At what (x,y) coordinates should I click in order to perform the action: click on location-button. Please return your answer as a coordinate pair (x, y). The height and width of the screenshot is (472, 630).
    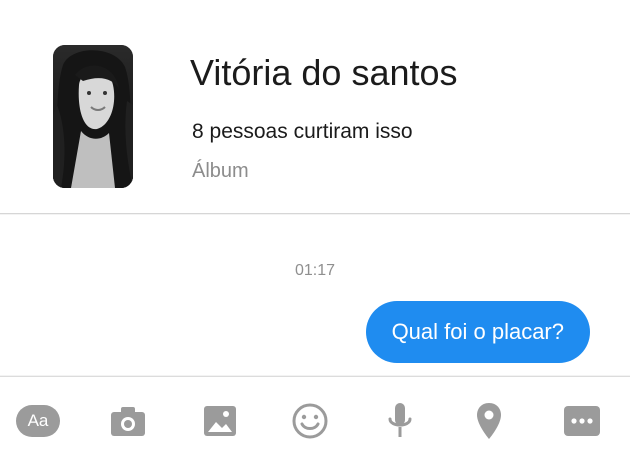
    Looking at the image, I should click on (489, 421).